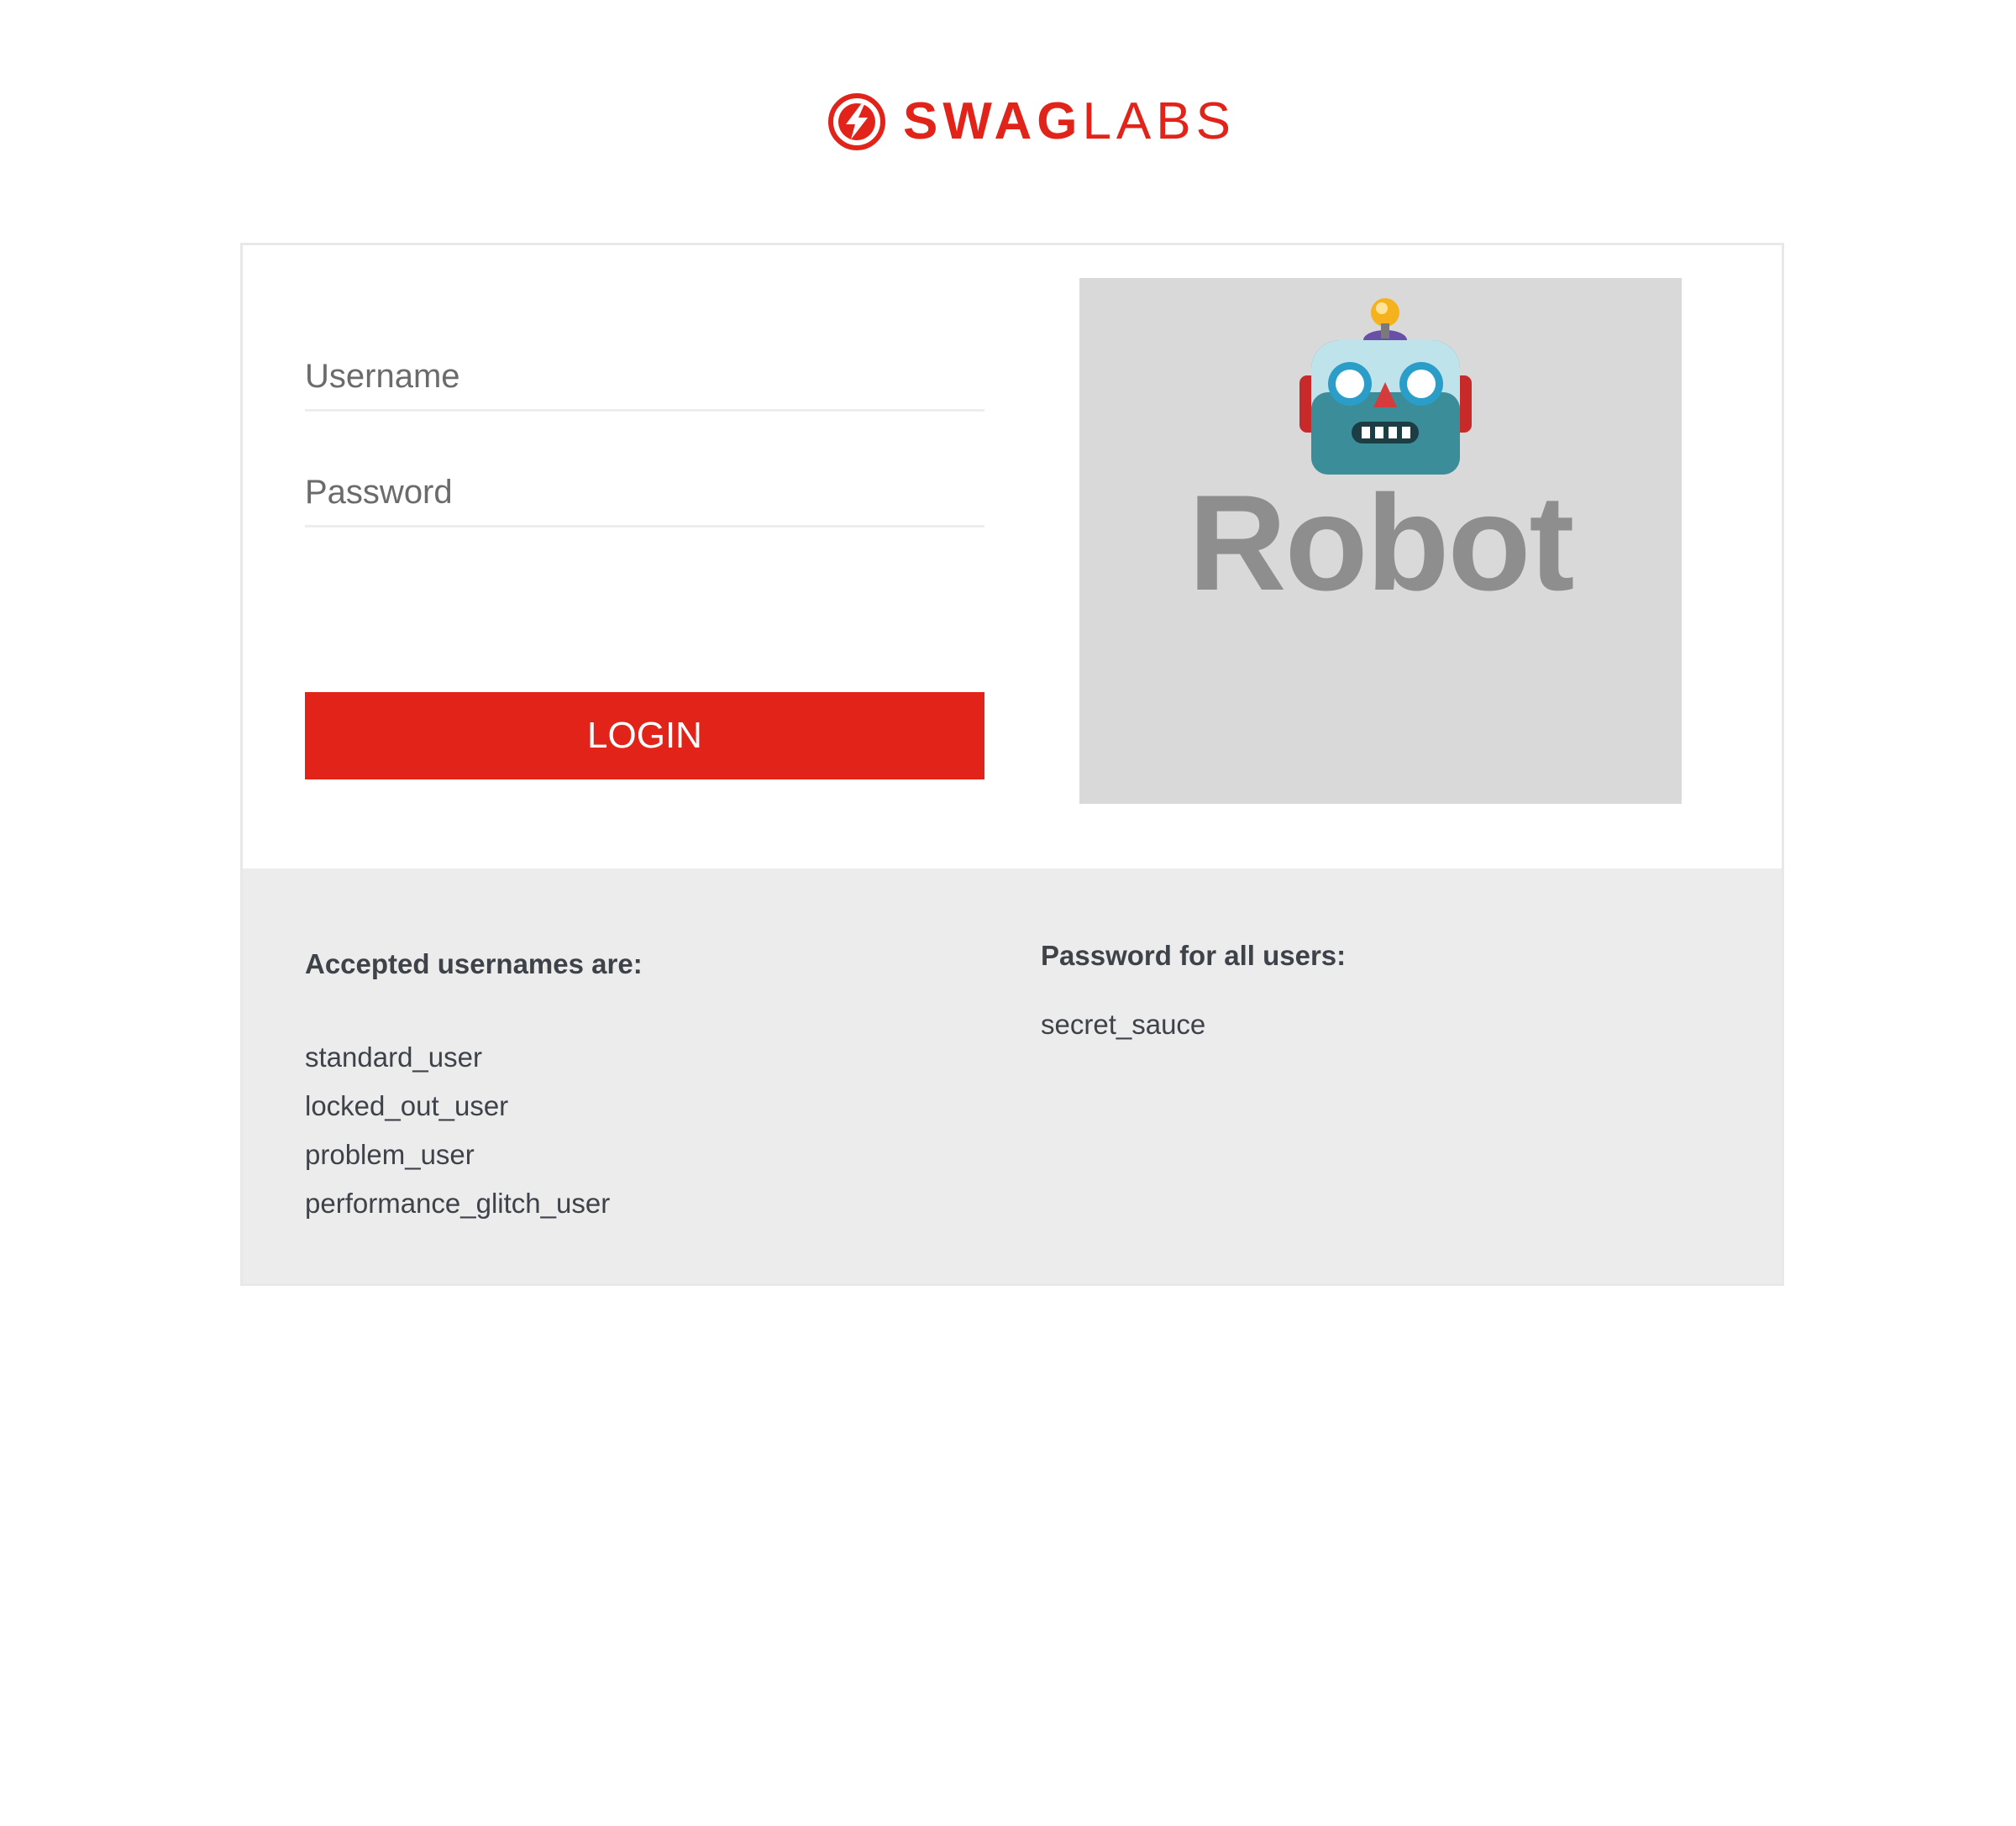  What do you see at coordinates (390, 1155) in the screenshot?
I see `list-item: problem_user` at bounding box center [390, 1155].